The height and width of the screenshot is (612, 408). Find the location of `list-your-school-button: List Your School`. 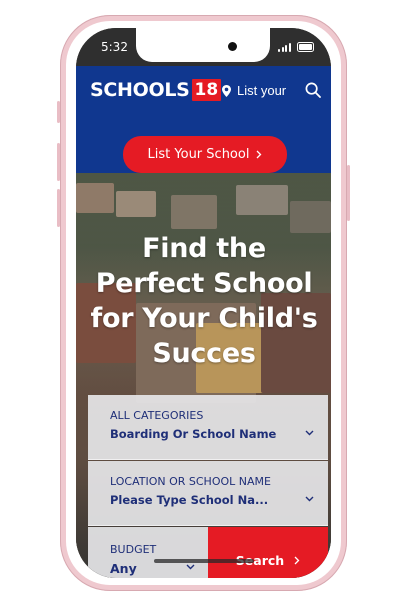

list-your-school-button: List Your School is located at coordinates (205, 154).